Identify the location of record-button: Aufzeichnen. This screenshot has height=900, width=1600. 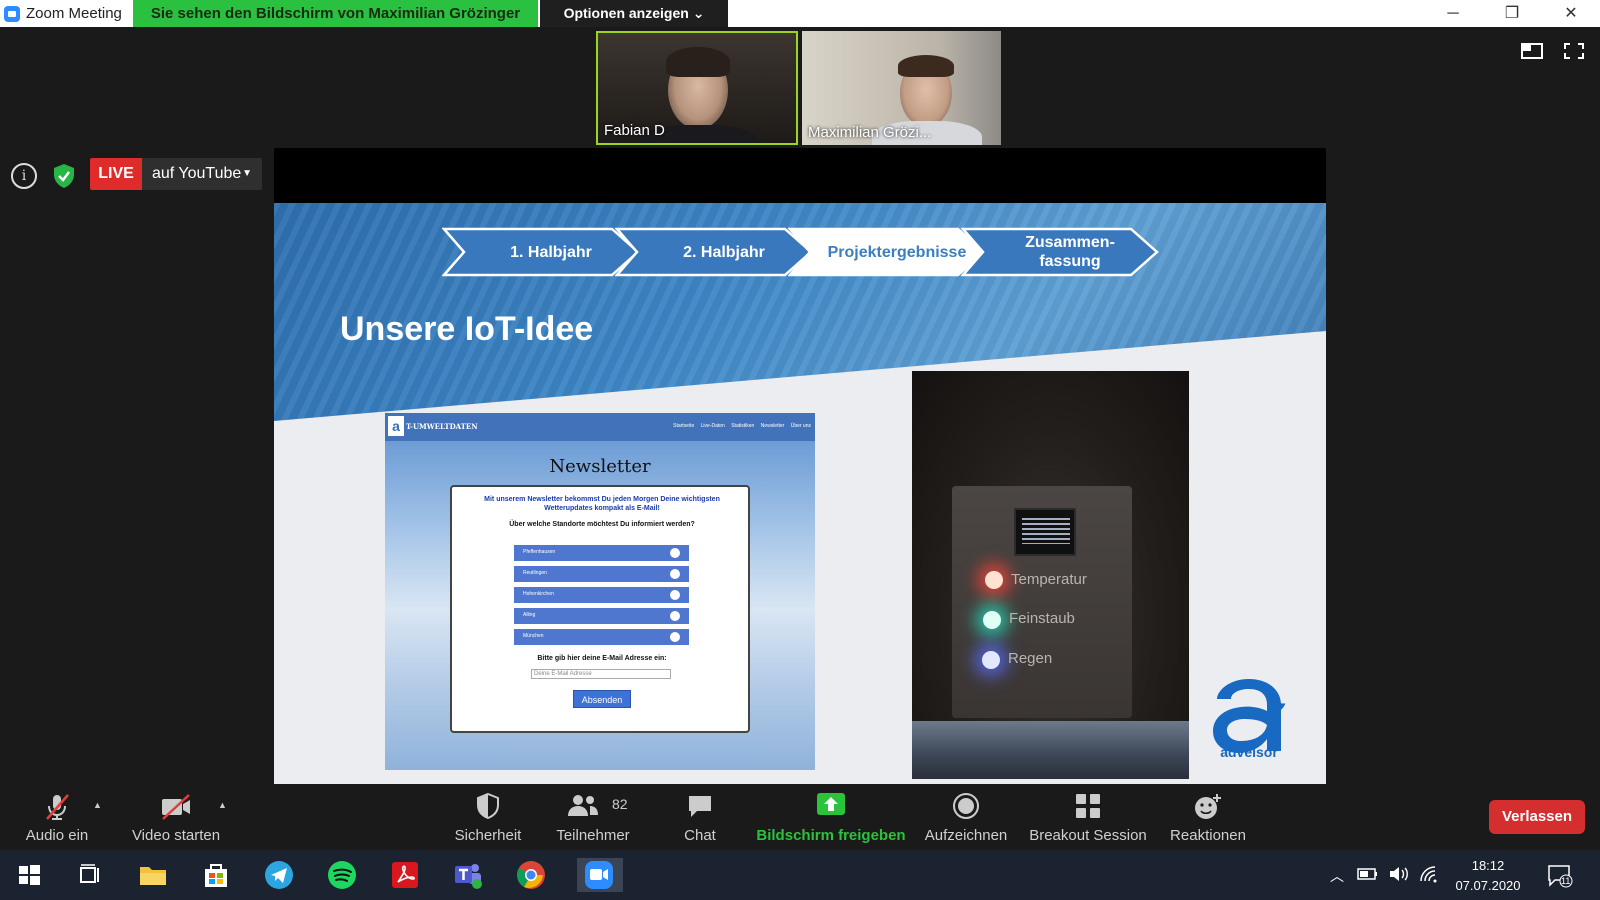
(966, 817).